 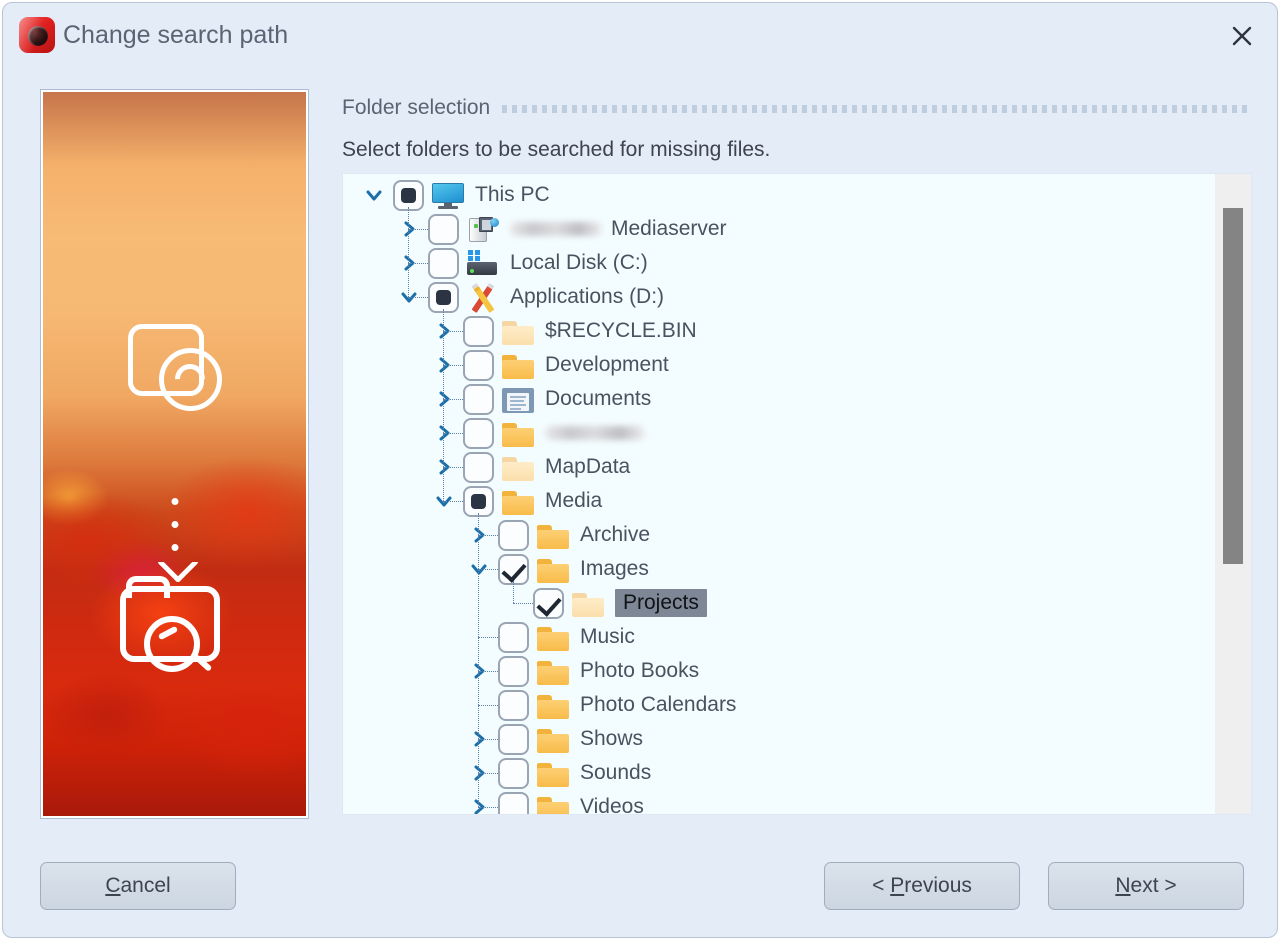 I want to click on header-dotted-rule, so click(x=877, y=108).